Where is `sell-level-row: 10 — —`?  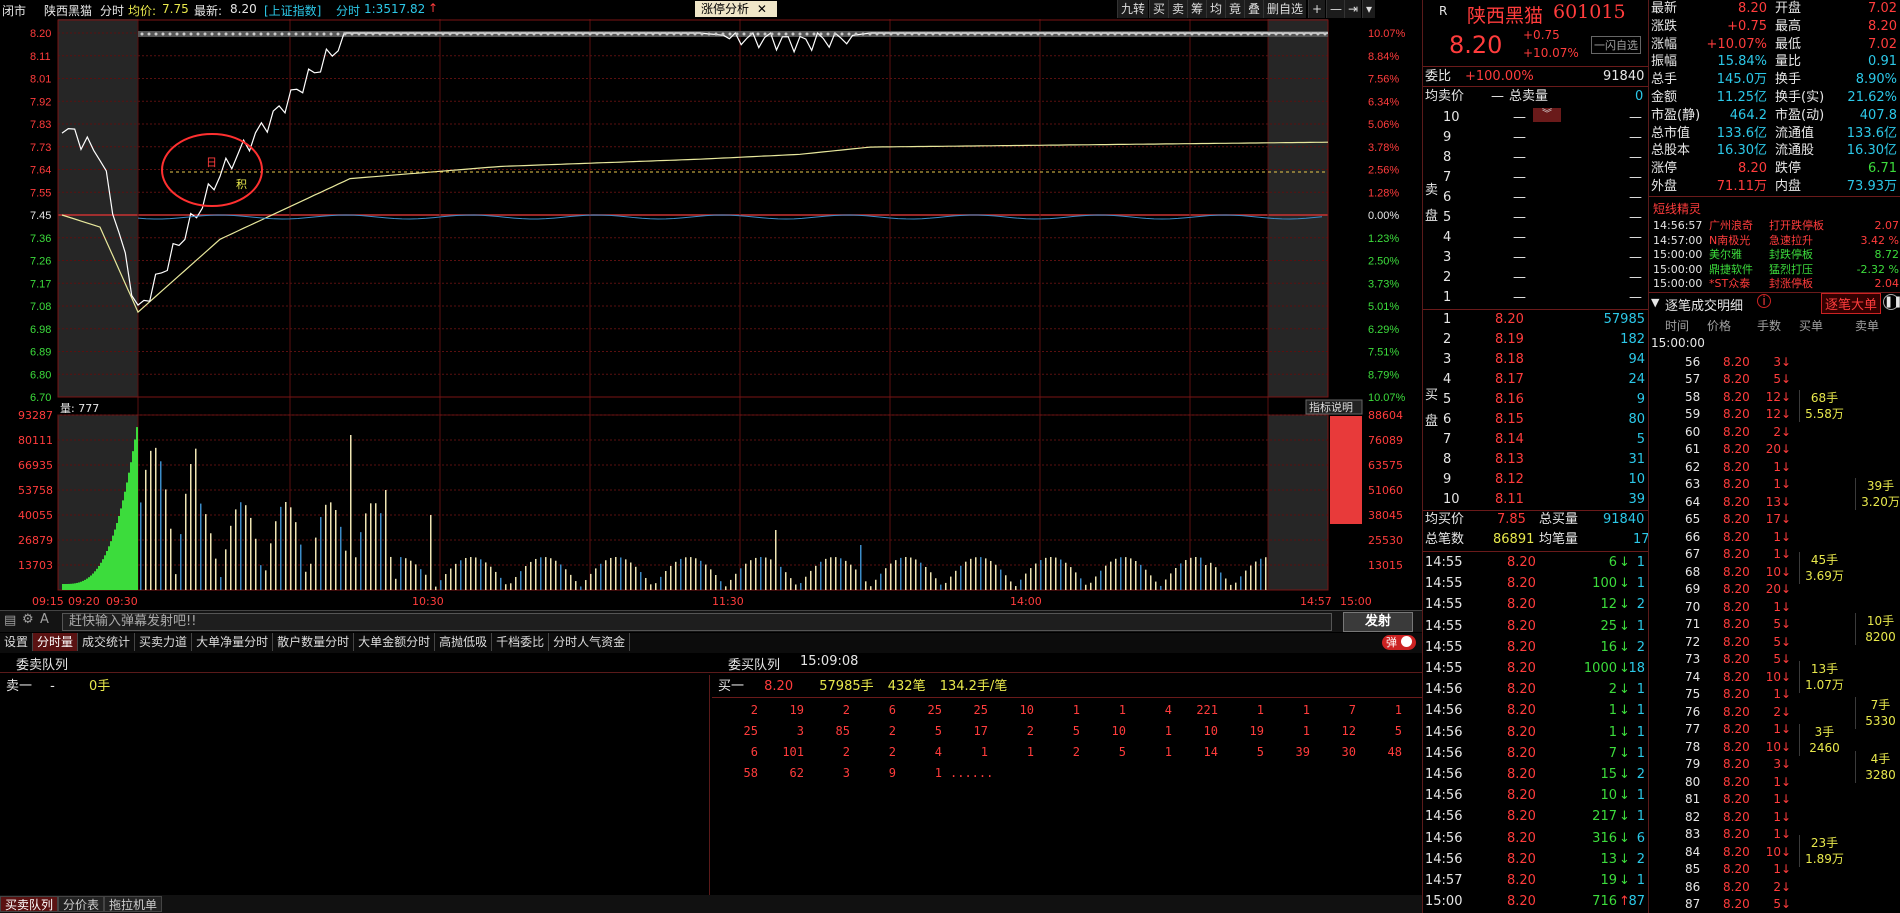 sell-level-row: 10 — — is located at coordinates (1543, 117).